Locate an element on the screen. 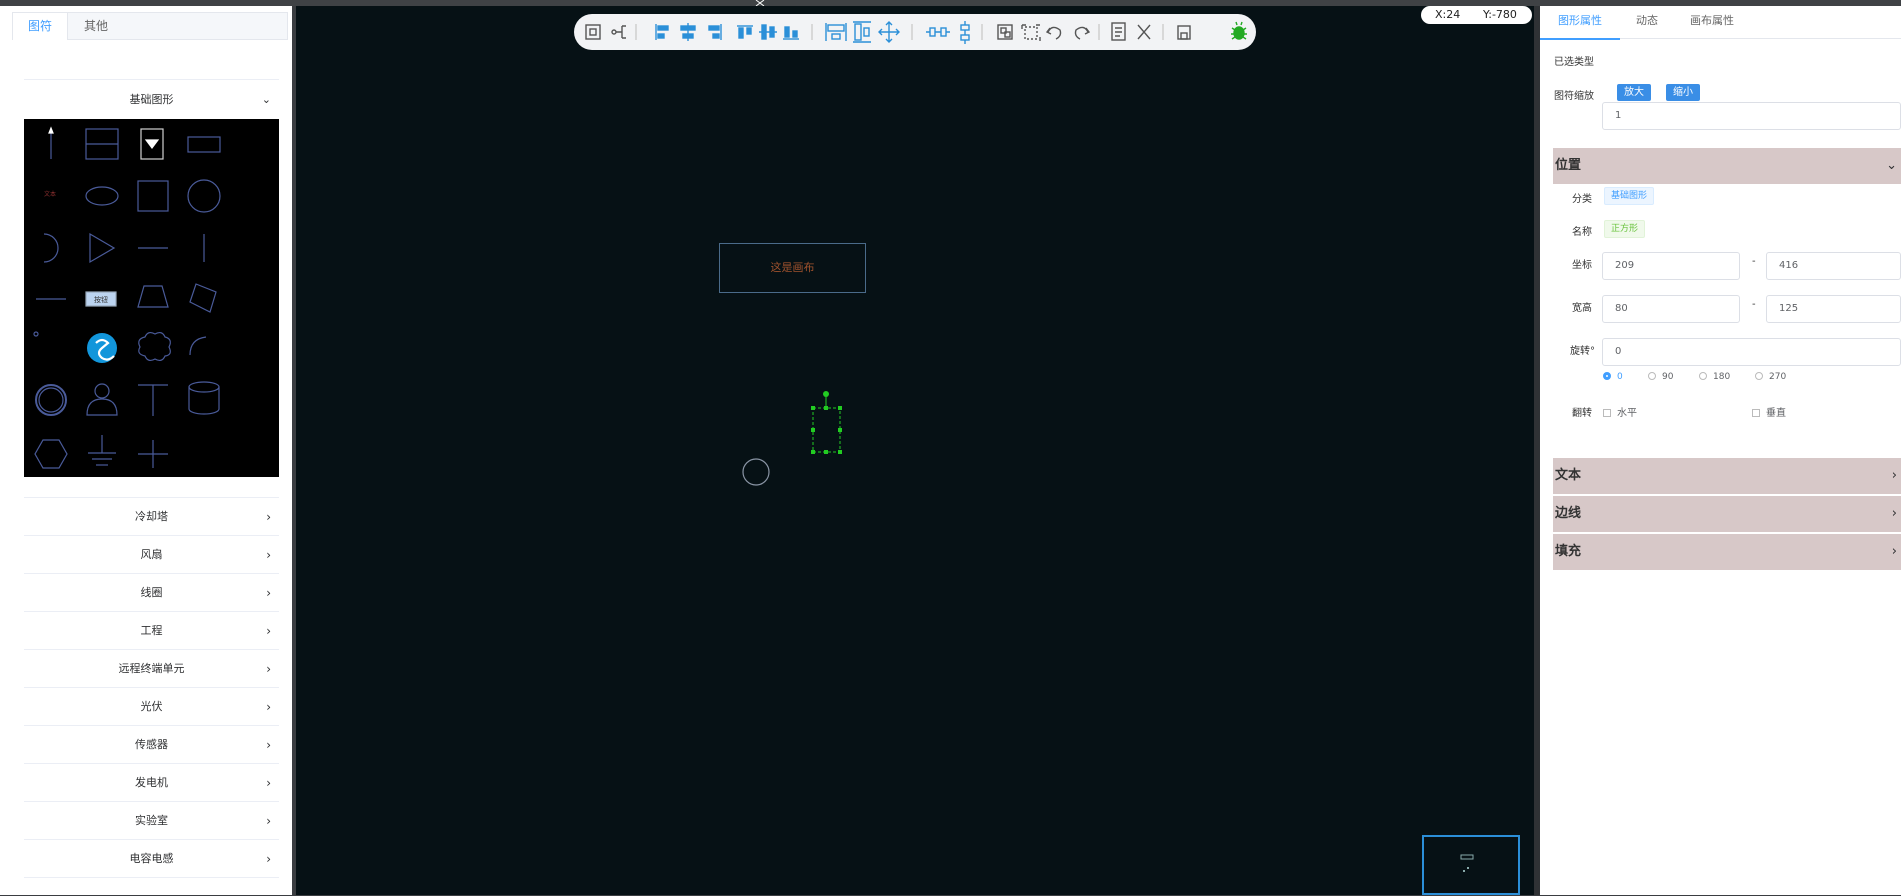  square-shape is located at coordinates (153, 196).